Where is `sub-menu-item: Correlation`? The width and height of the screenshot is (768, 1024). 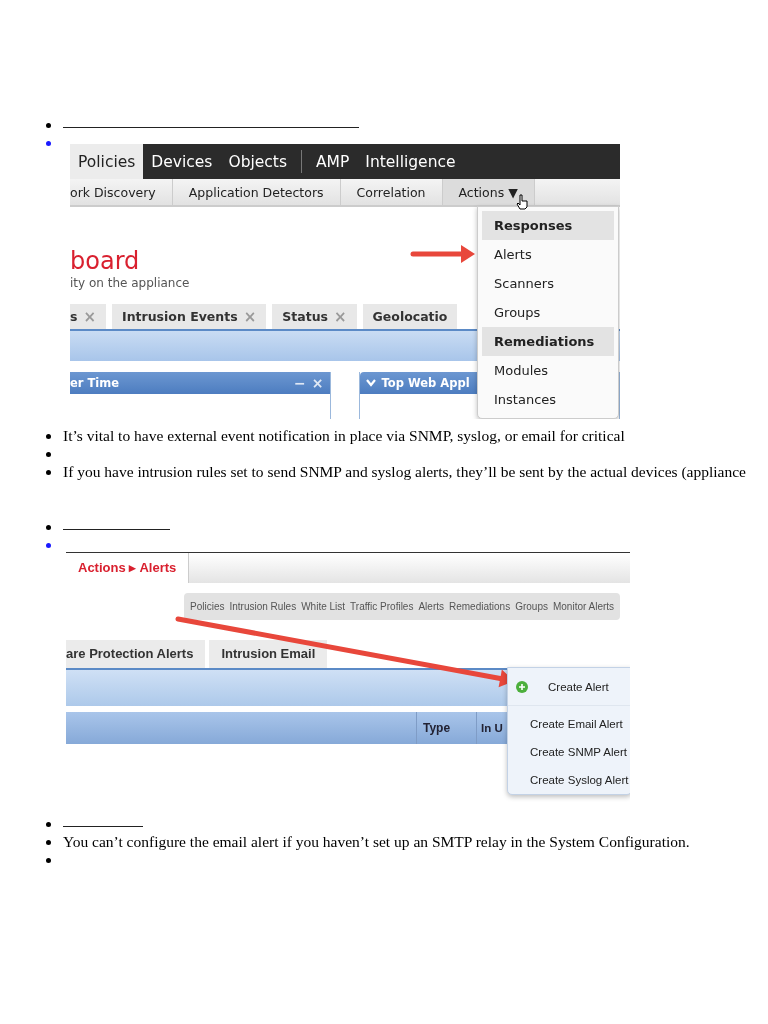 sub-menu-item: Correlation is located at coordinates (391, 192).